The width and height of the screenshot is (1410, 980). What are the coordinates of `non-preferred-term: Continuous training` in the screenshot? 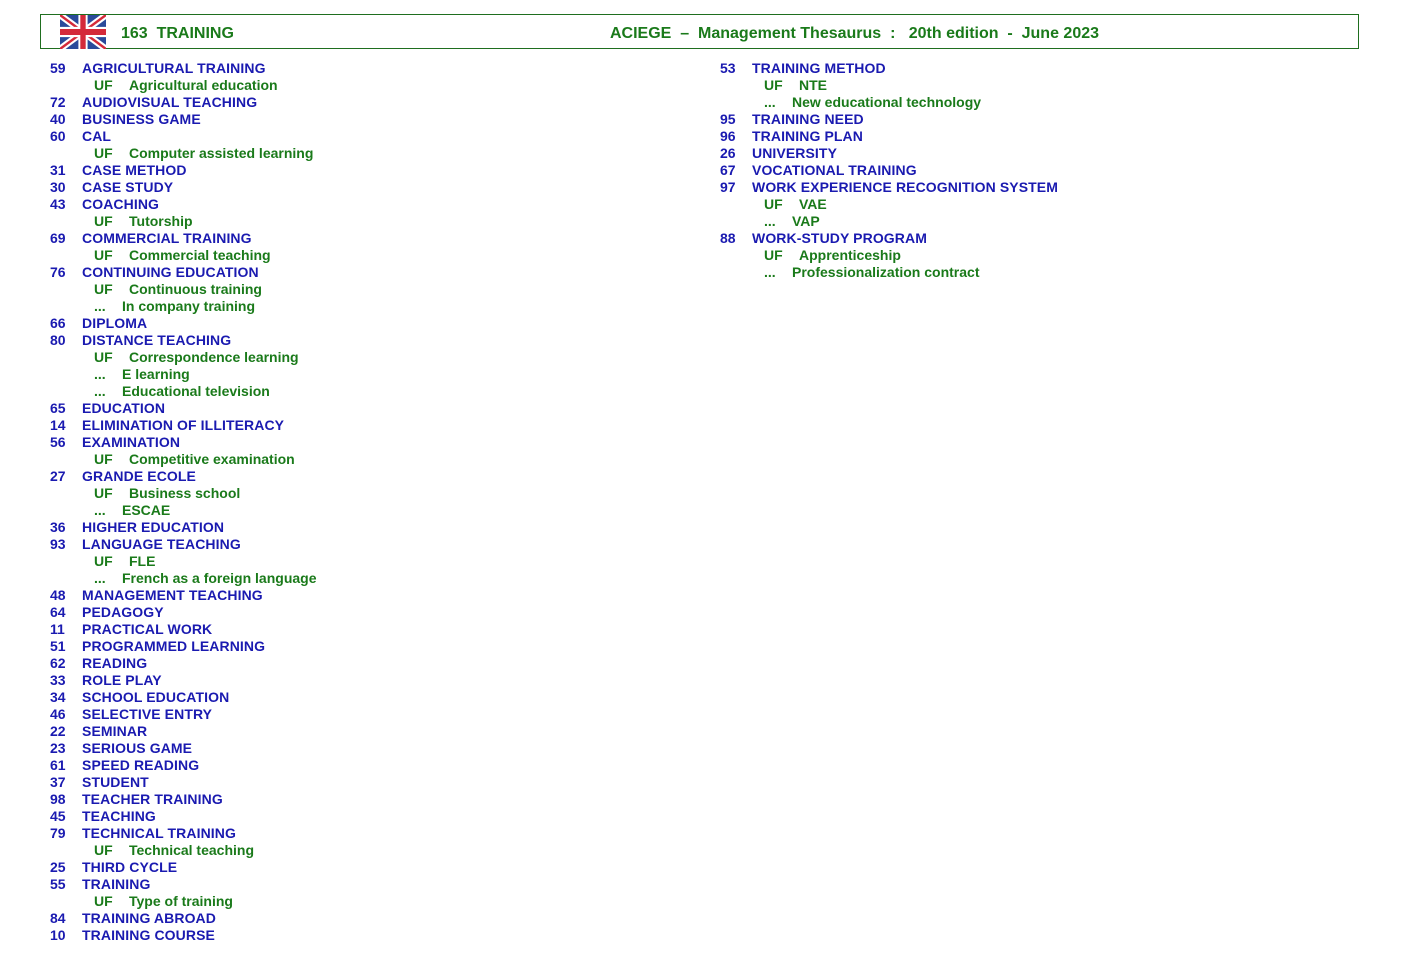 It's located at (195, 289).